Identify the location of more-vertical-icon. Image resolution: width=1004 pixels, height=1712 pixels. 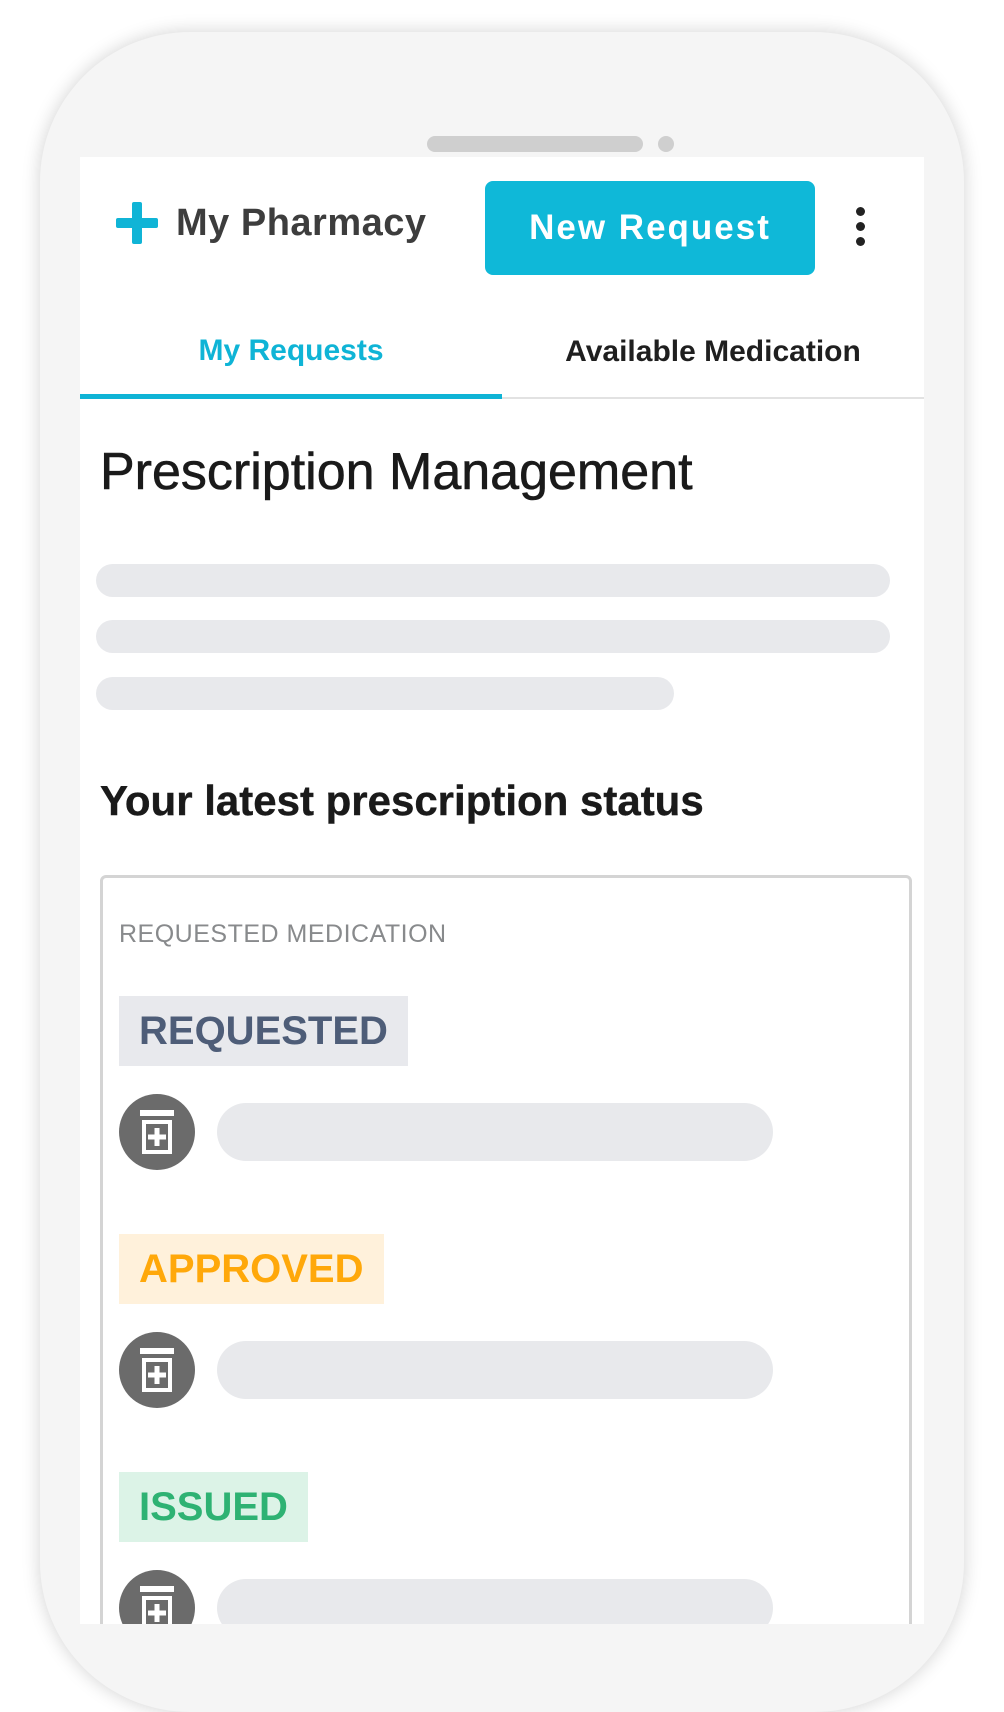
(860, 228).